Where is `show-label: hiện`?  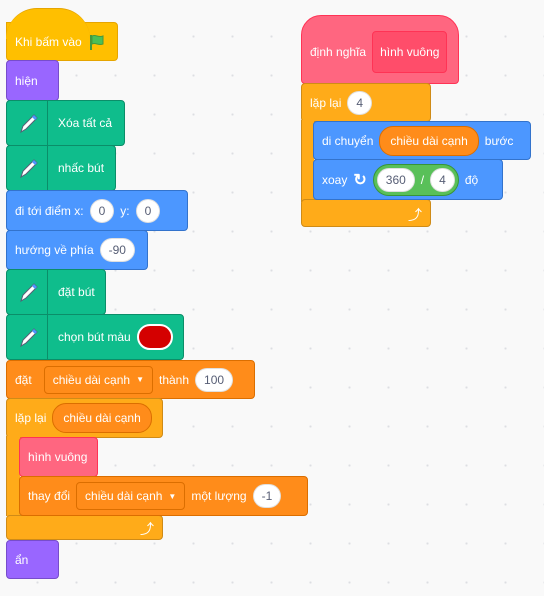 show-label: hiện is located at coordinates (26, 80).